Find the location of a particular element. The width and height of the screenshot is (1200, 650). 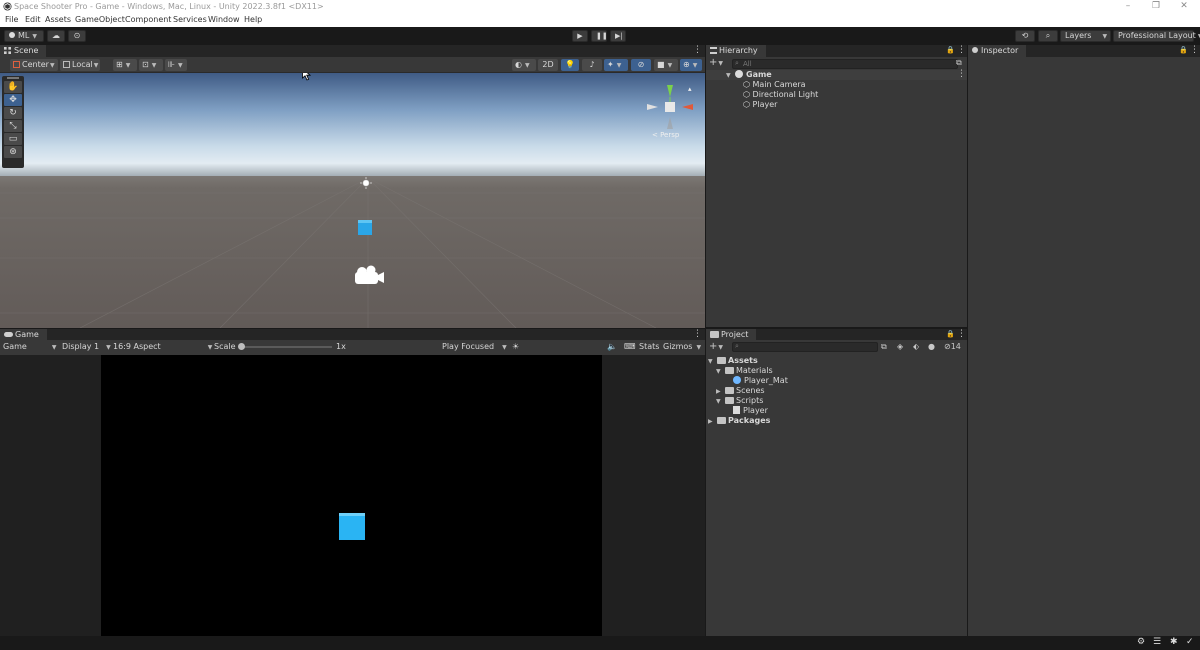

rect-tool-button: ▭ is located at coordinates (13, 139).